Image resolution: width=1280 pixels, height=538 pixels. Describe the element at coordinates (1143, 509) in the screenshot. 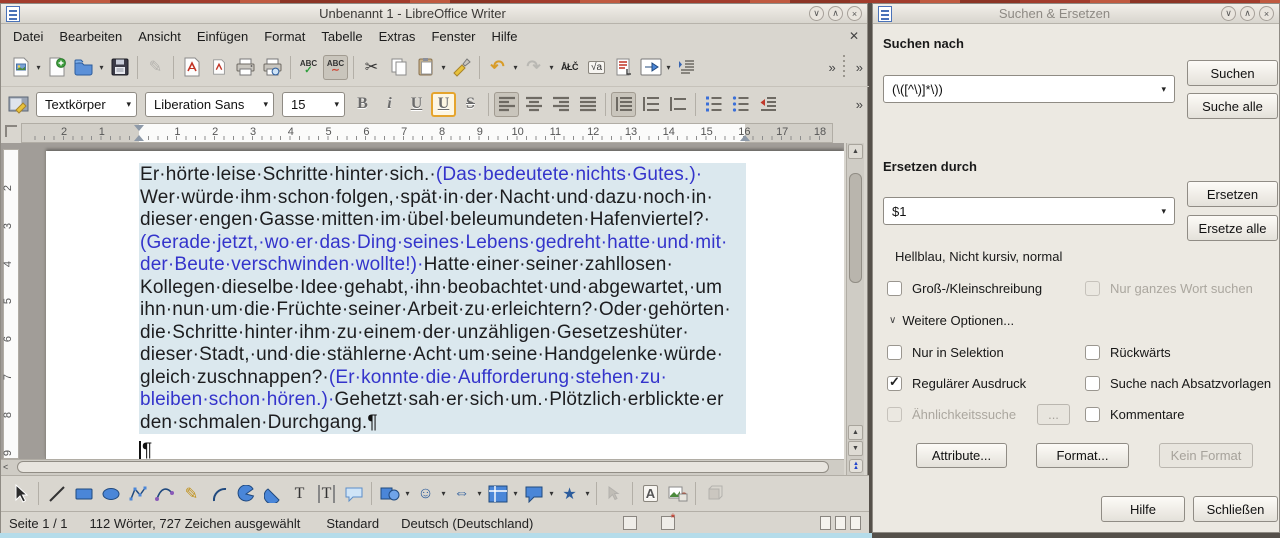

I see `help-button: Hilfe` at that location.